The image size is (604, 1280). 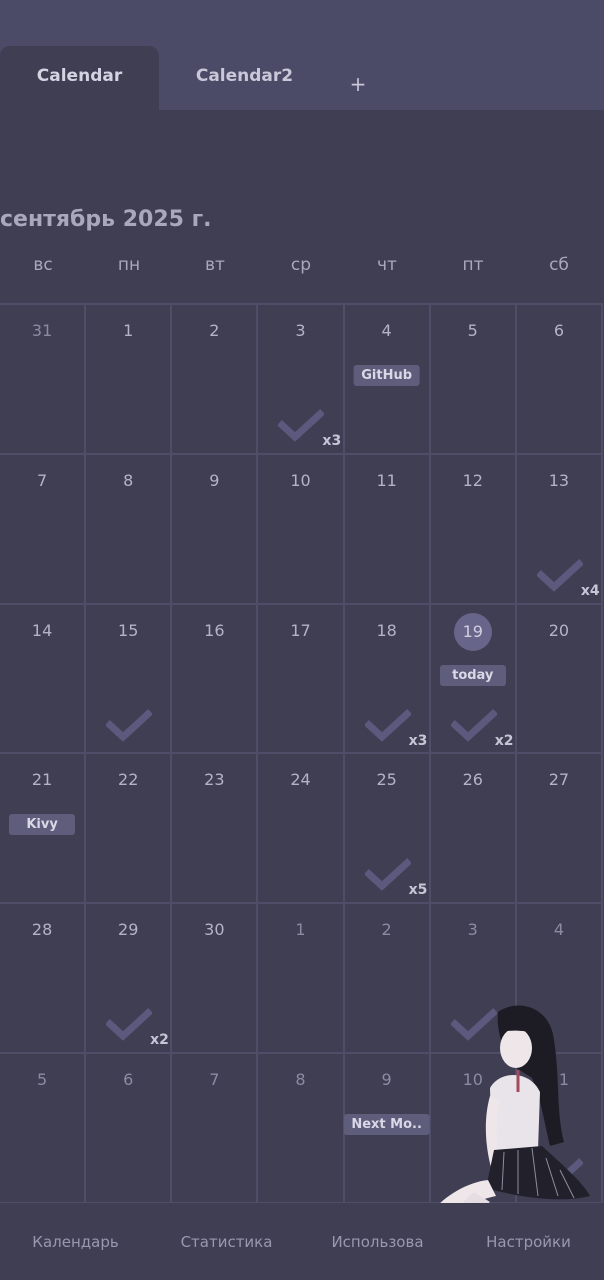 I want to click on calendar-day-cell: 12, so click(x=473, y=529).